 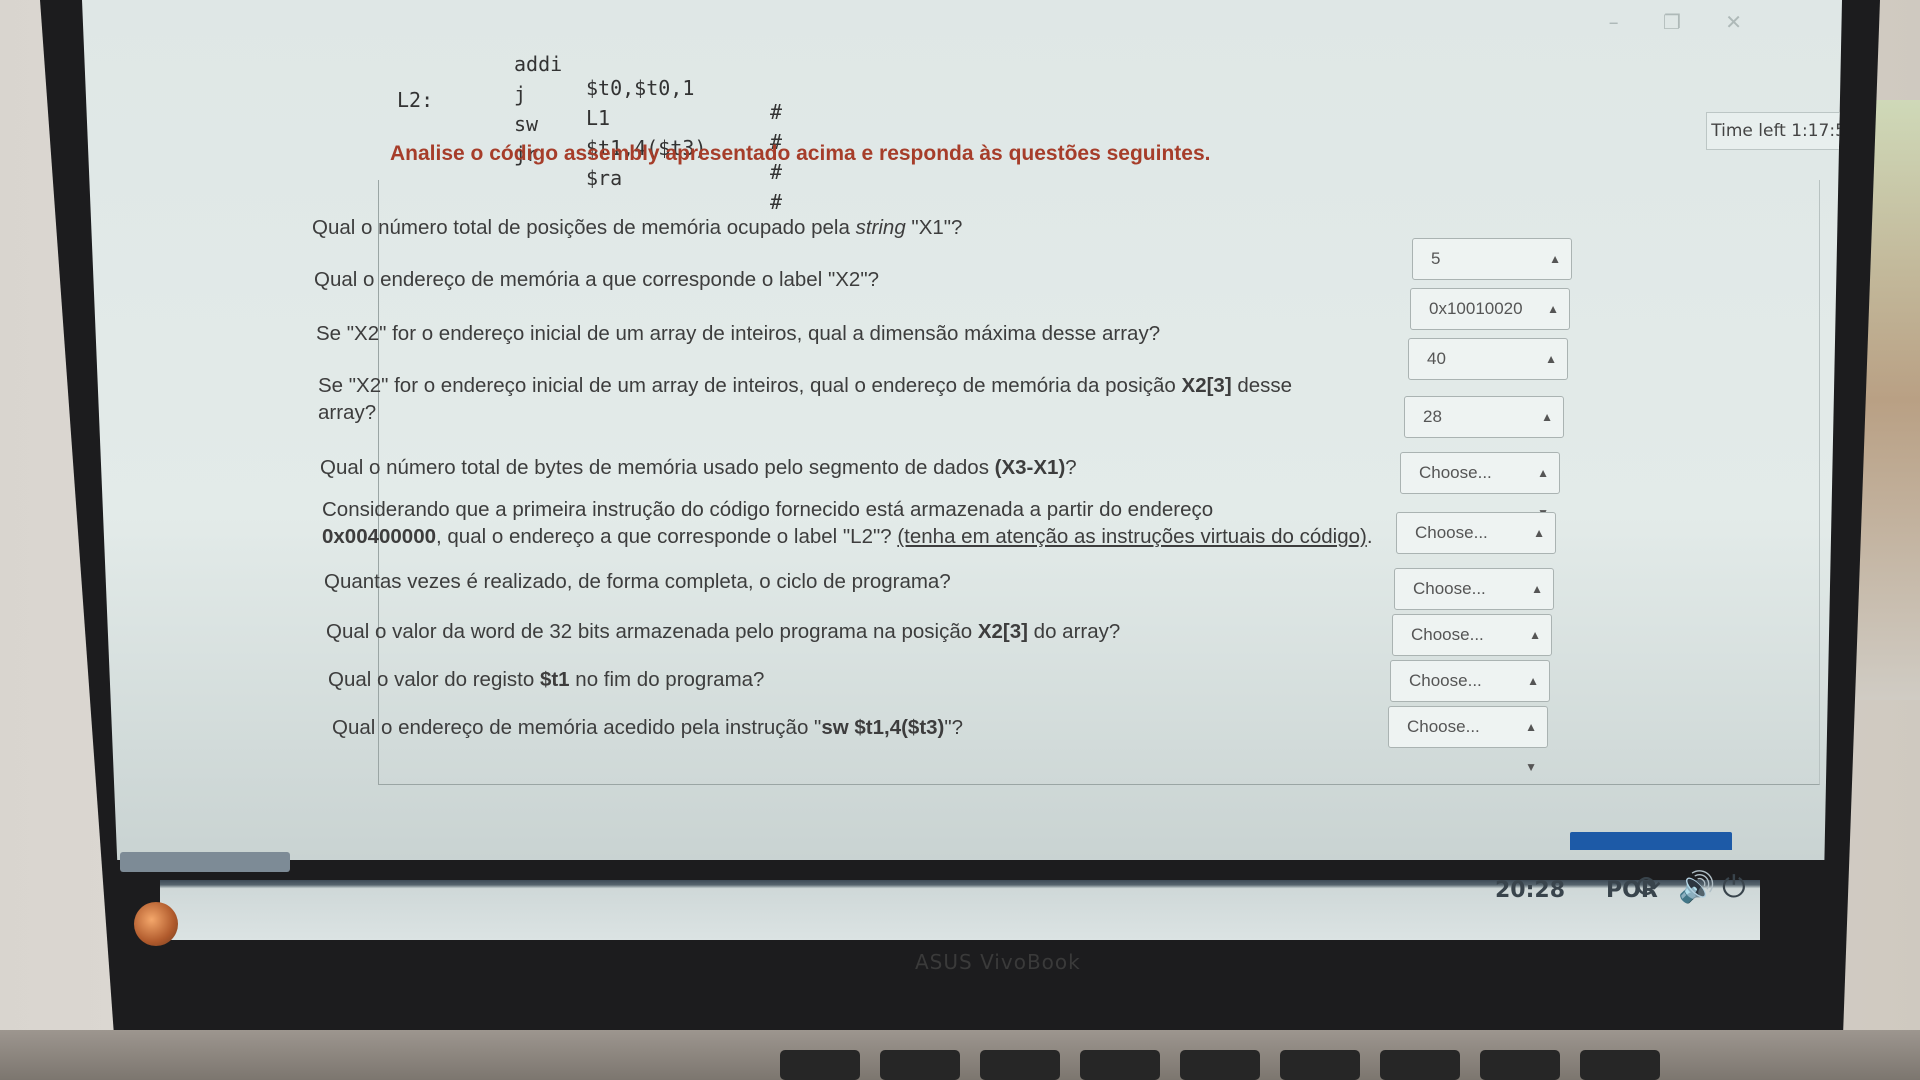 I want to click on answer-select-1: 5▲▼, so click(x=1492, y=272).